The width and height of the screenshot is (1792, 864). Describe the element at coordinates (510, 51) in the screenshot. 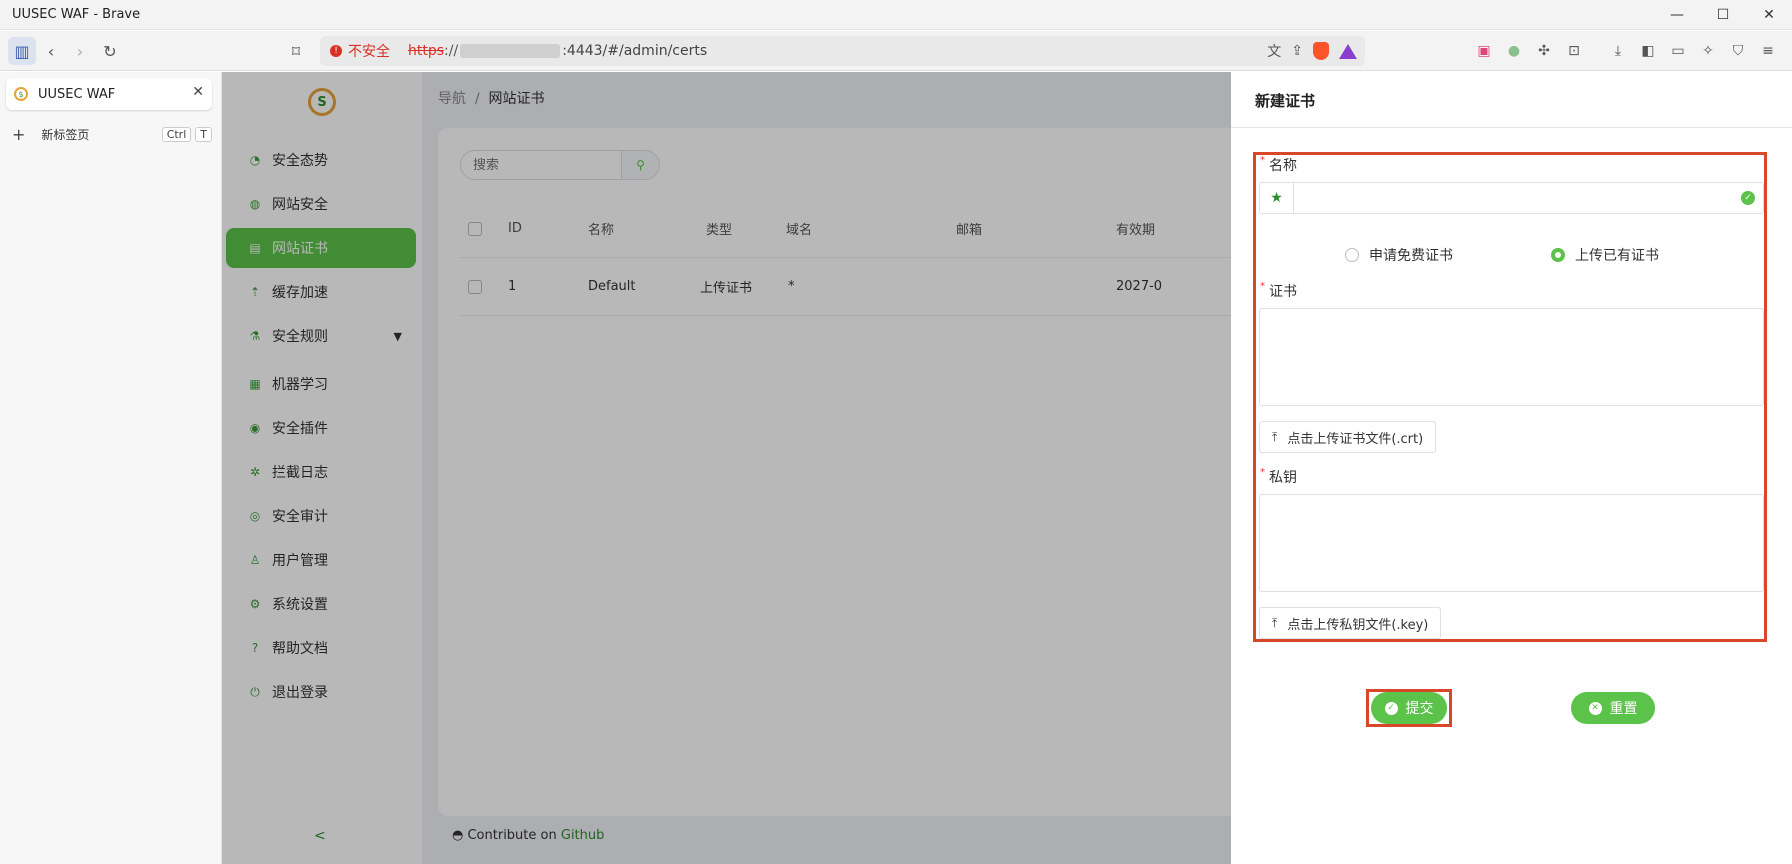

I see `url-host-redacted` at that location.